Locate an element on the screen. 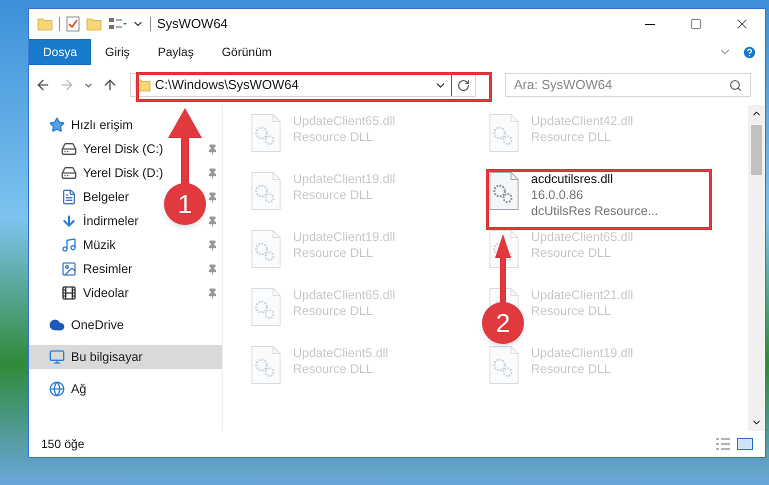 The image size is (769, 485). search-box: Ara: SysWOW64 is located at coordinates (628, 85).